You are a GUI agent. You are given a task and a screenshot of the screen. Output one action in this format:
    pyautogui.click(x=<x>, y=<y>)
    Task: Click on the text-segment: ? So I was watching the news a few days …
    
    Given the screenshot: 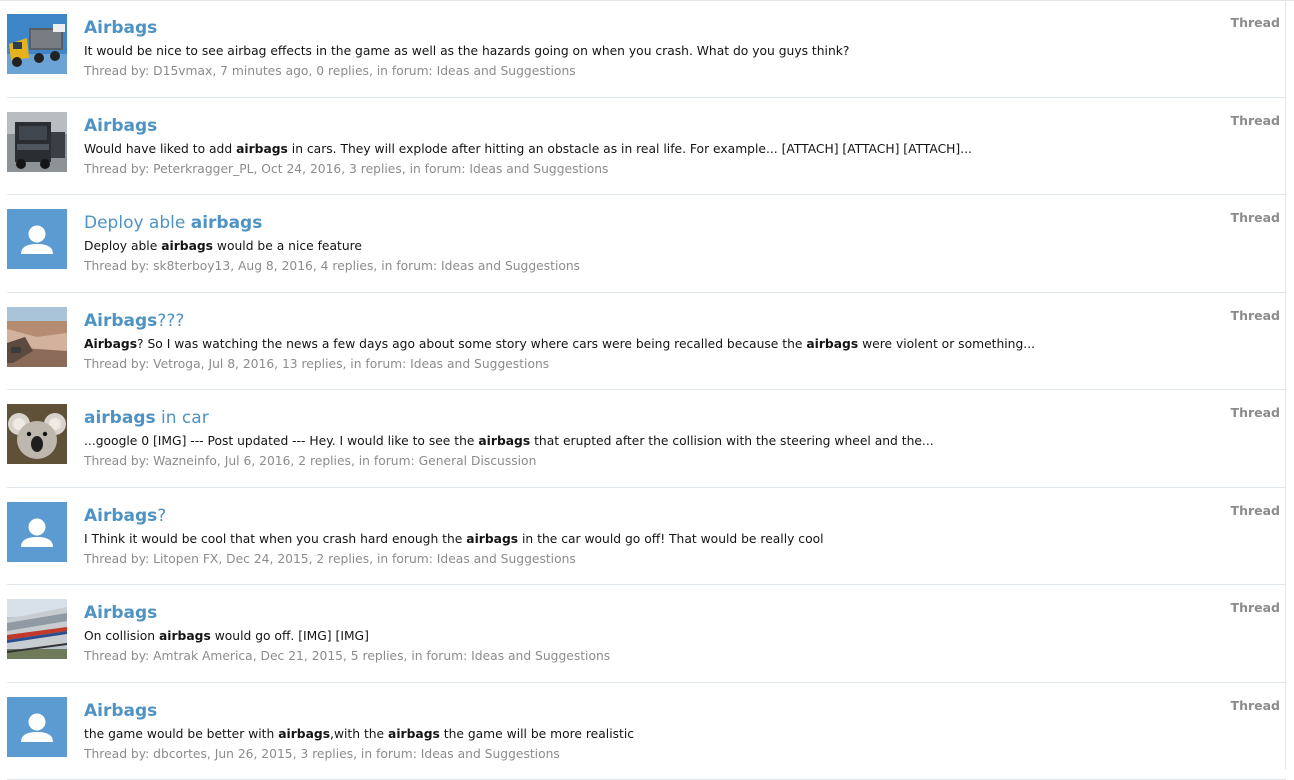 What is the action you would take?
    pyautogui.click(x=471, y=344)
    